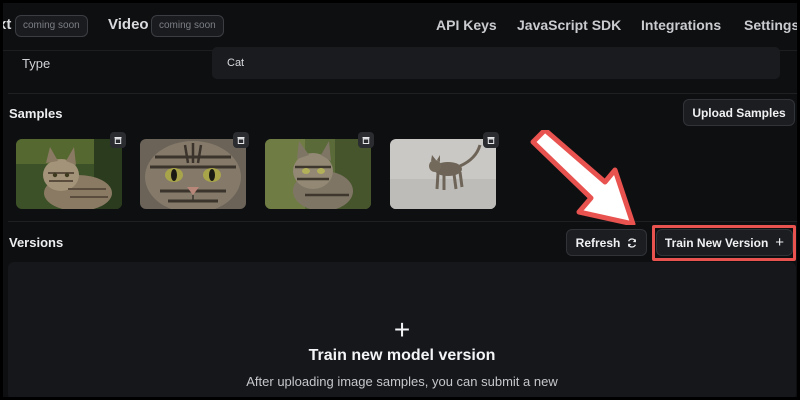 The height and width of the screenshot is (400, 800). What do you see at coordinates (681, 25) in the screenshot?
I see `nav-integrations: Integrations` at bounding box center [681, 25].